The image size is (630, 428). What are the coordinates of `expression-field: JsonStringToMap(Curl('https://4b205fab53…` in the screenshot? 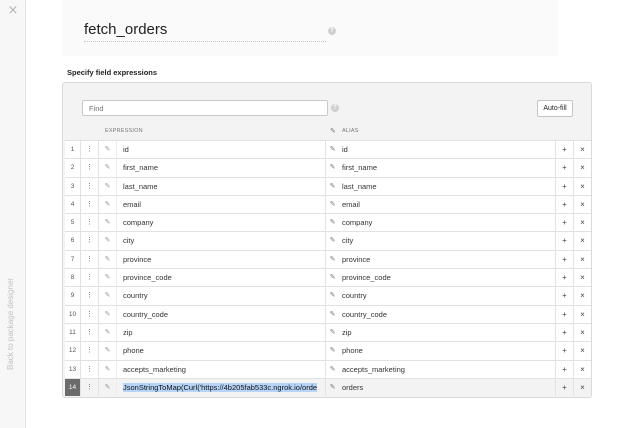 It's located at (221, 387).